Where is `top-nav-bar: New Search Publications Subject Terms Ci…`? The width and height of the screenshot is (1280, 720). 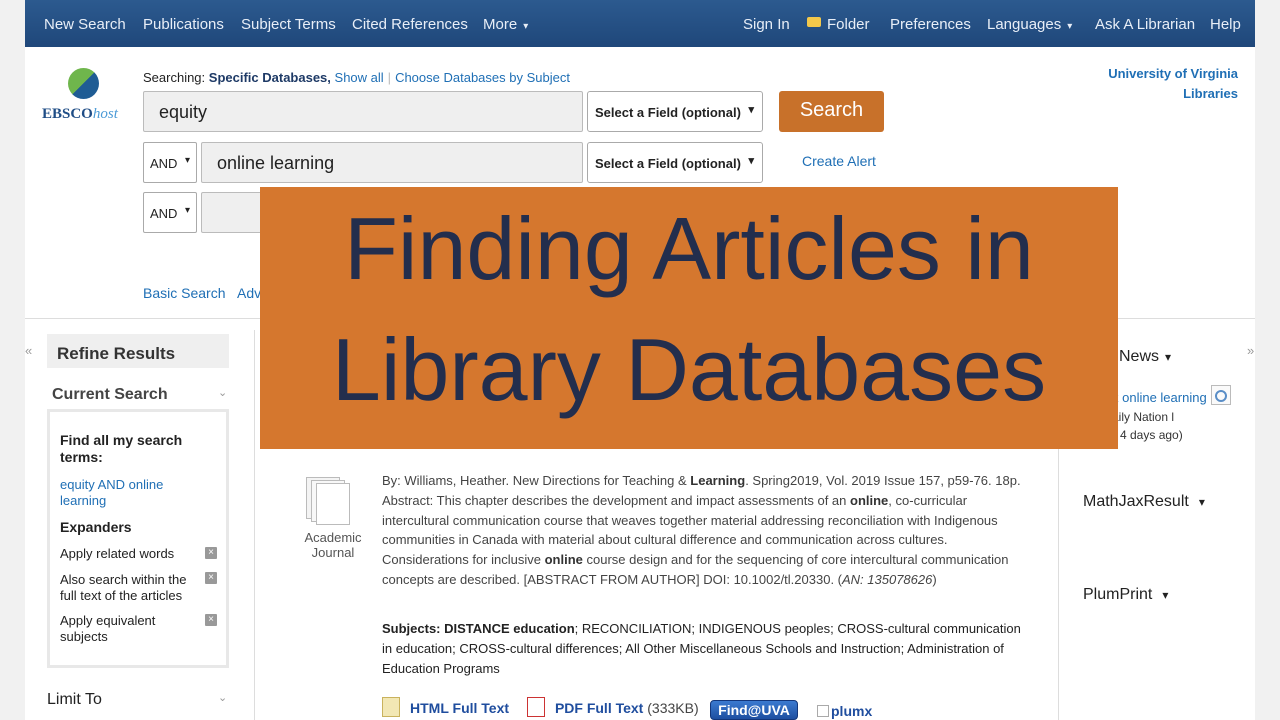 top-nav-bar: New Search Publications Subject Terms Ci… is located at coordinates (640, 23).